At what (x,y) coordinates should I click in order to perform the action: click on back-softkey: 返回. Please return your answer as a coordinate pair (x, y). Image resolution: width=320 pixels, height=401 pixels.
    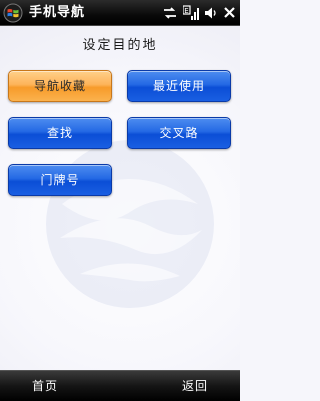
    Looking at the image, I should click on (195, 386).